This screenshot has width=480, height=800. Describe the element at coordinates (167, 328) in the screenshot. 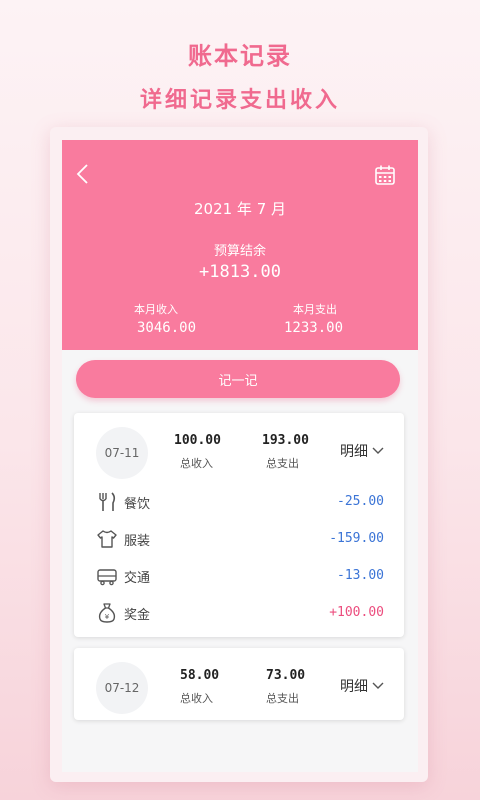

I see `month-income-value: 3046.00` at that location.